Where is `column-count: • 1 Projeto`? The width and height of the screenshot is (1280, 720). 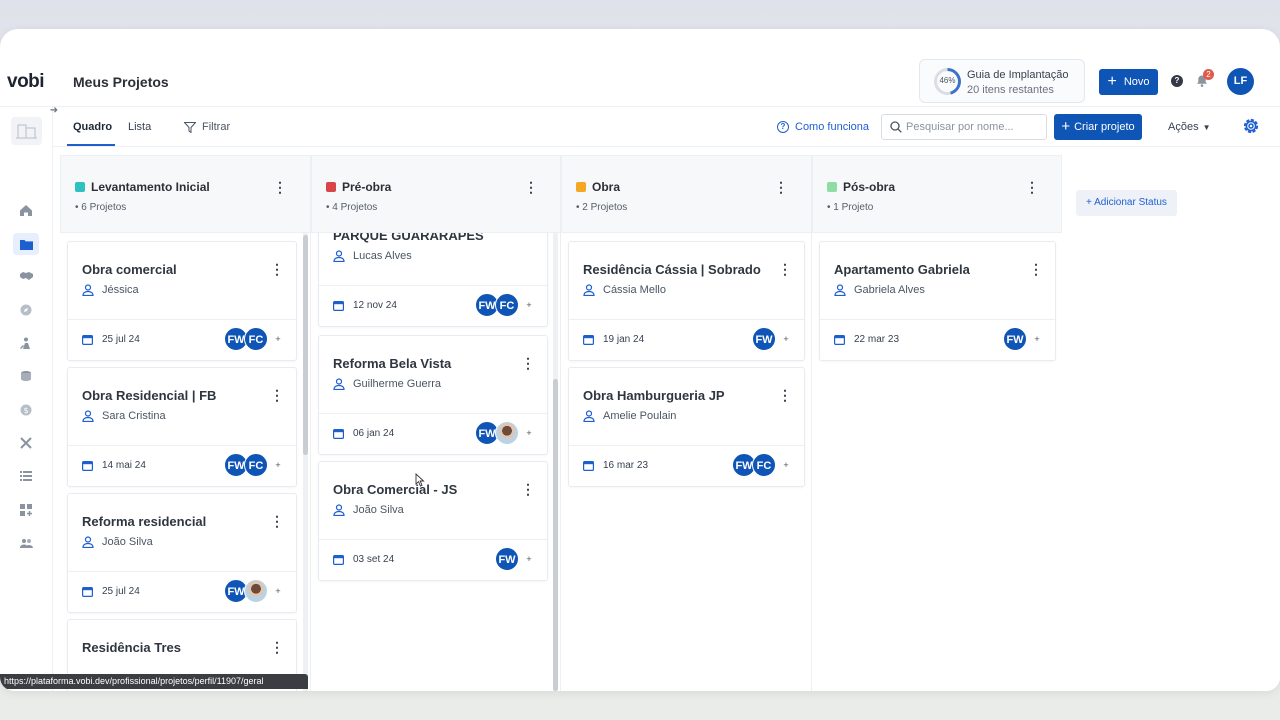
column-count: • 1 Projeto is located at coordinates (850, 207).